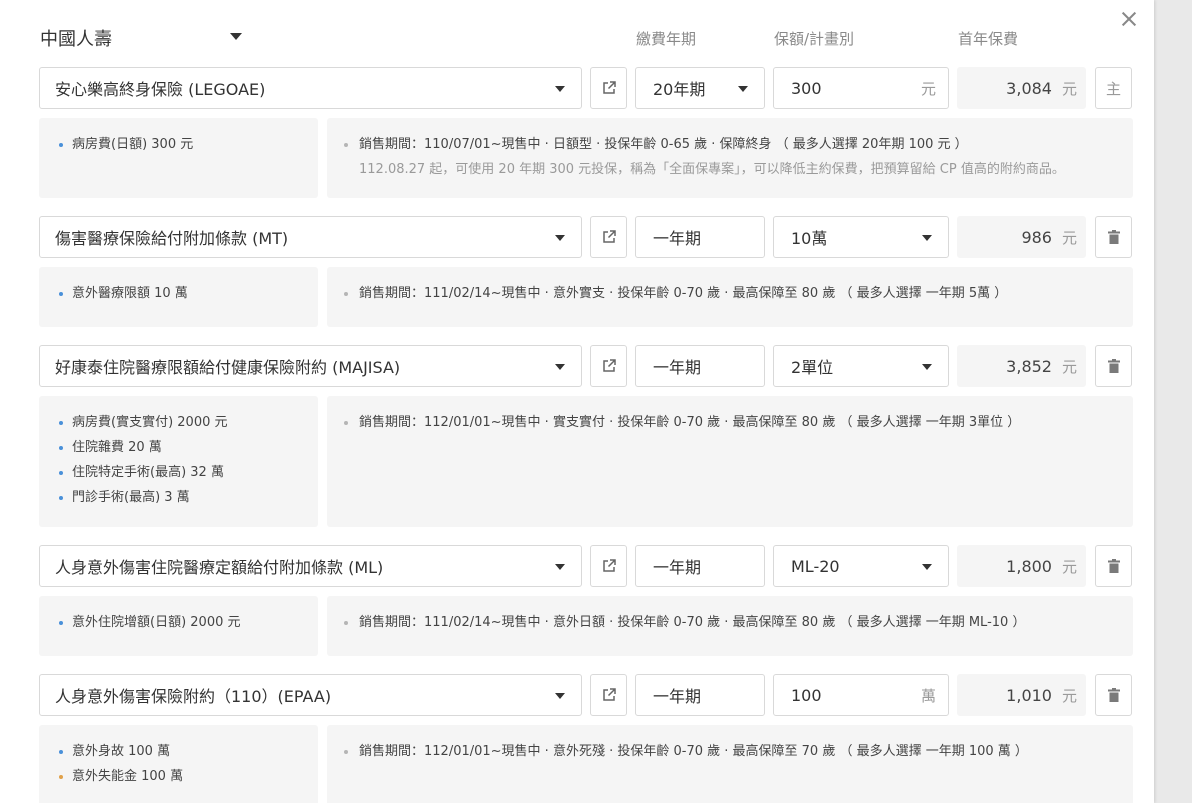  What do you see at coordinates (1029, 695) in the screenshot?
I see `premium-value: 1,010` at bounding box center [1029, 695].